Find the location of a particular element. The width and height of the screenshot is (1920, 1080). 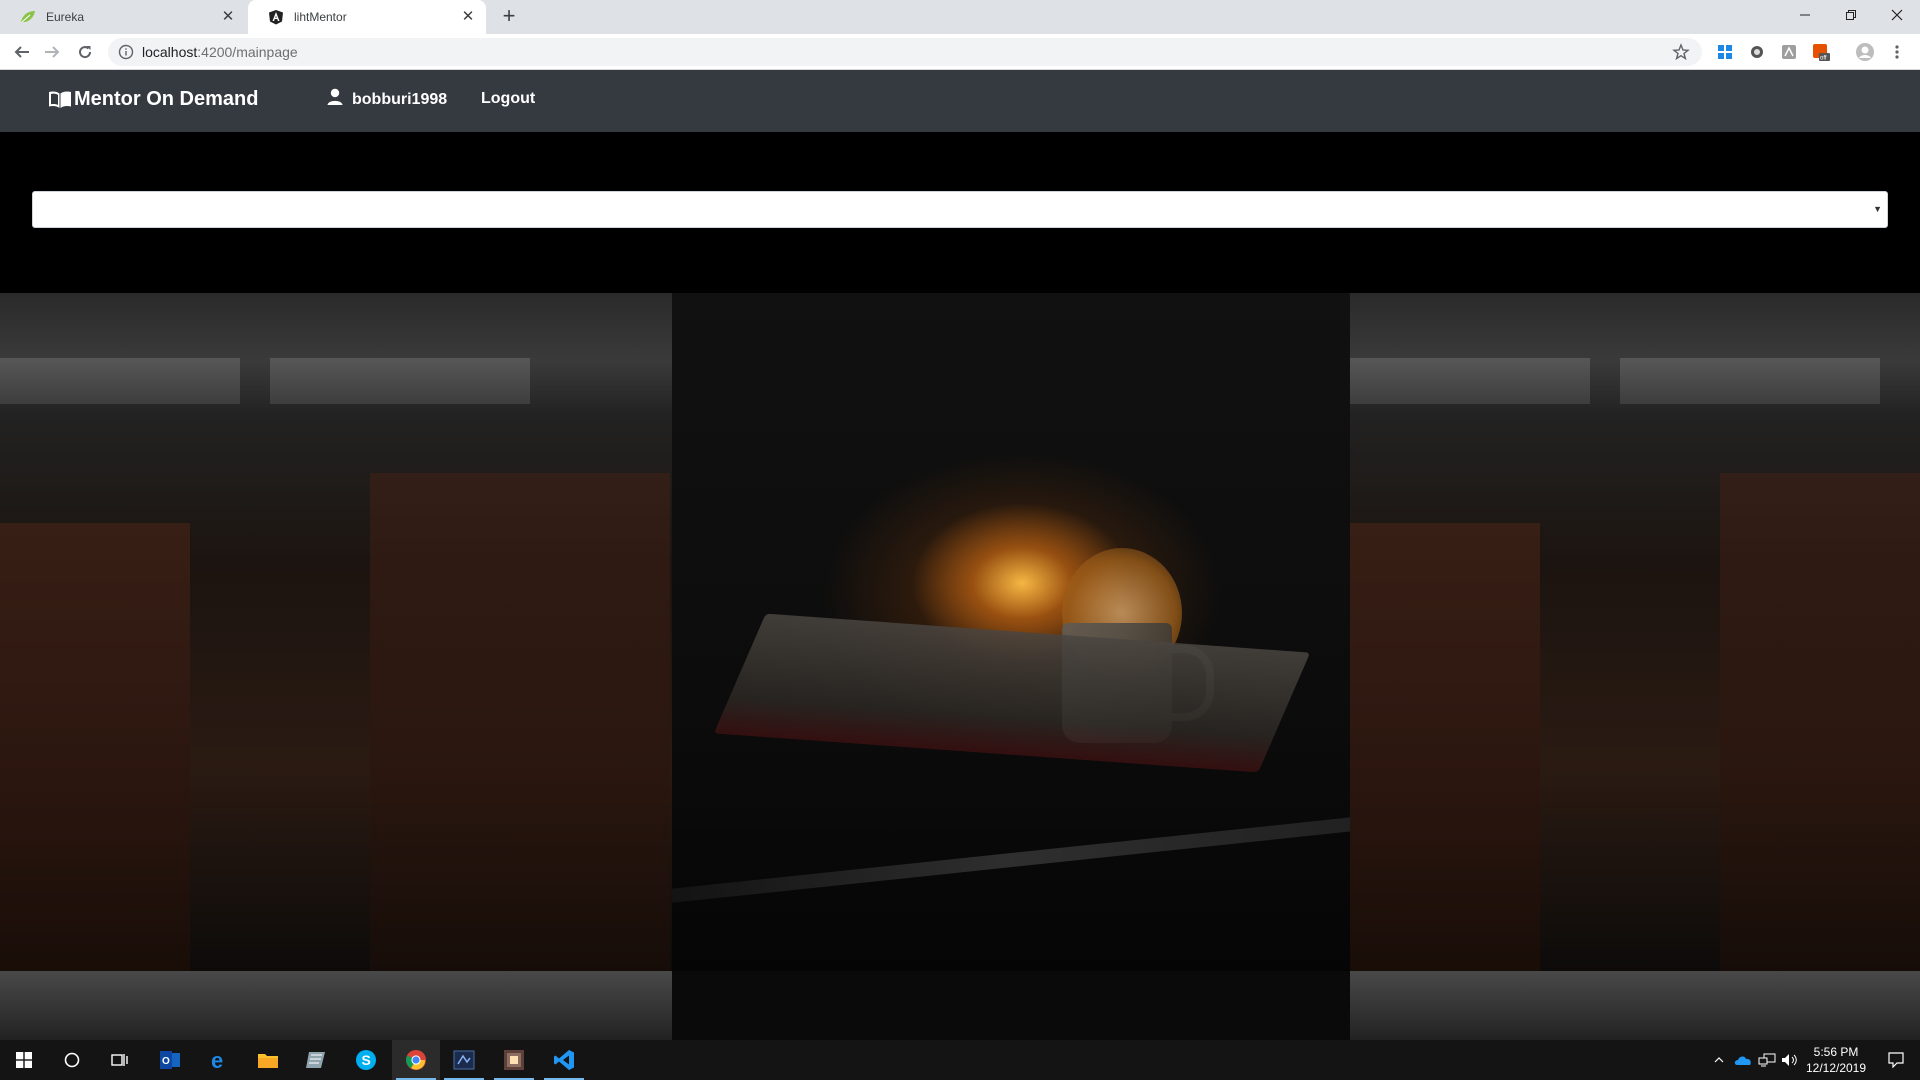

java-tool-icon is located at coordinates (514, 1060).